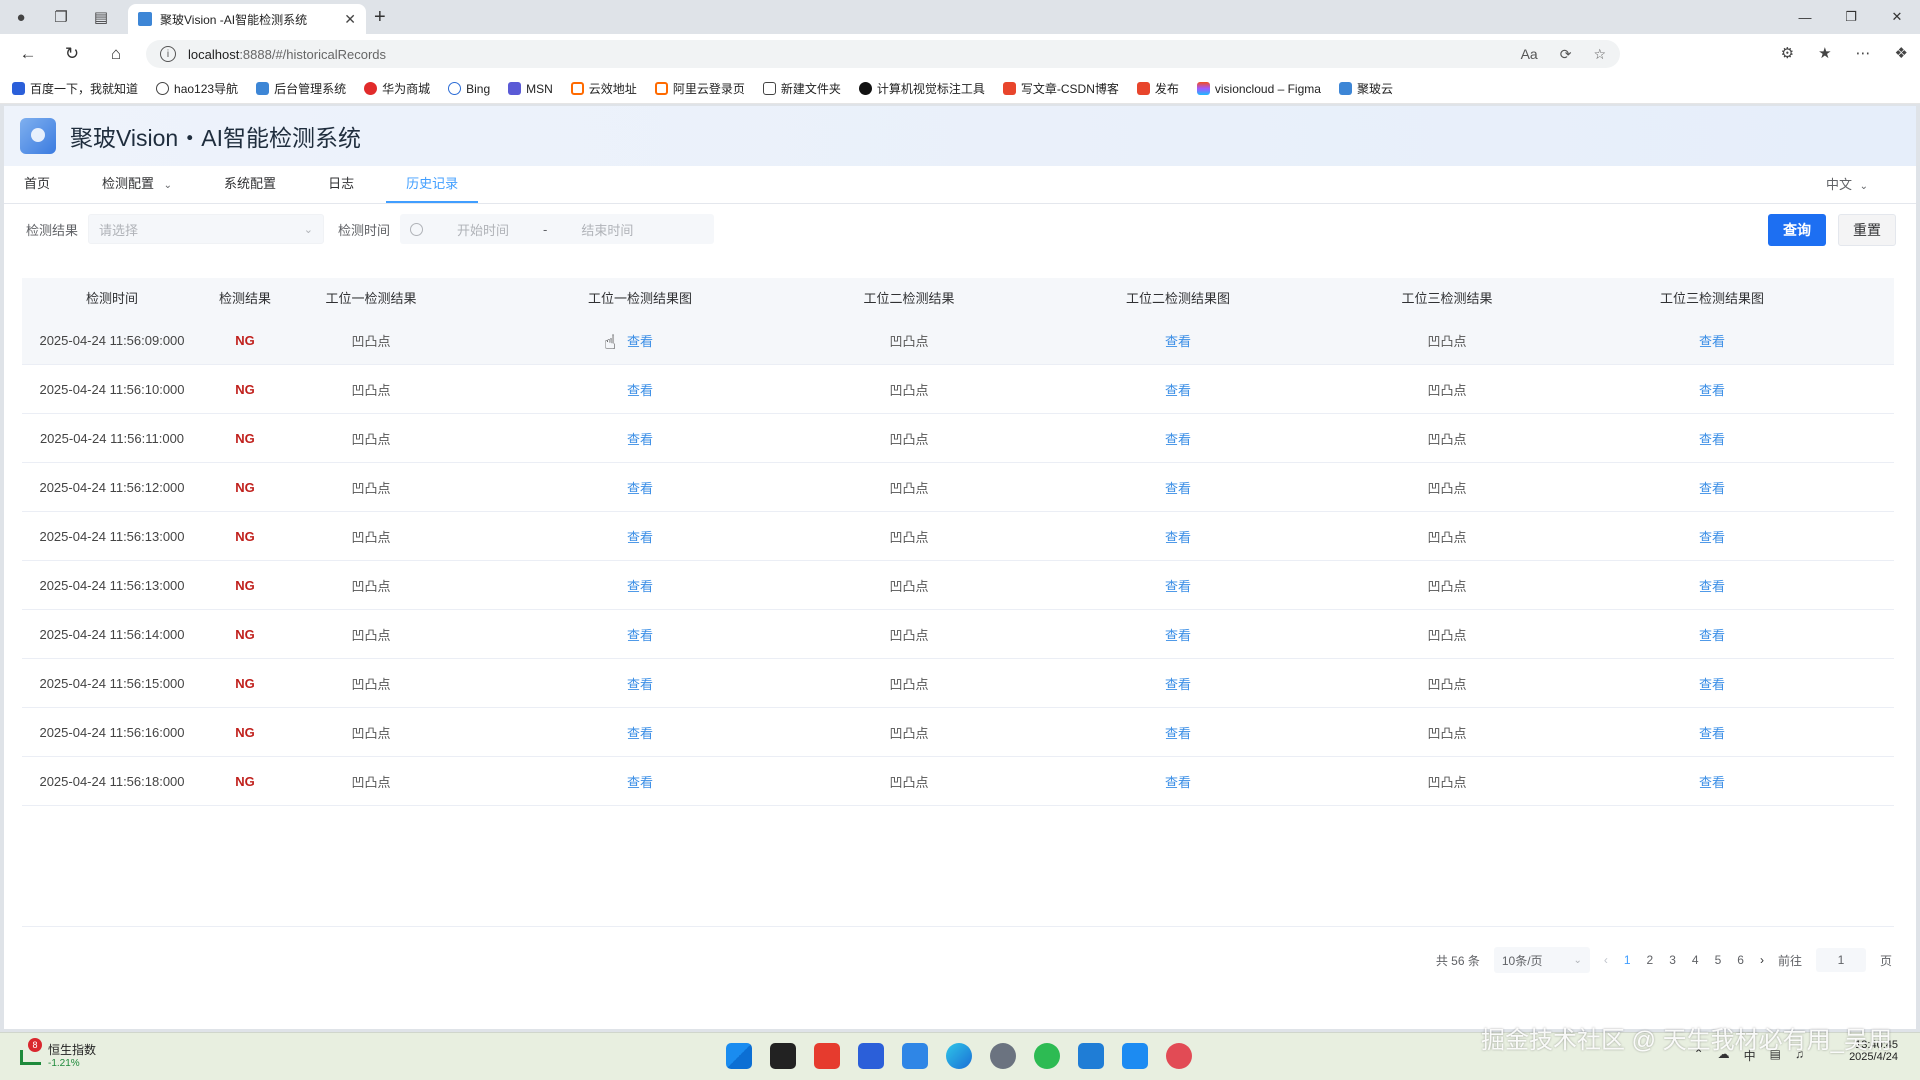 Image resolution: width=1920 pixels, height=1080 pixels. Describe the element at coordinates (168, 54) in the screenshot. I see `site-info-icon: i` at that location.